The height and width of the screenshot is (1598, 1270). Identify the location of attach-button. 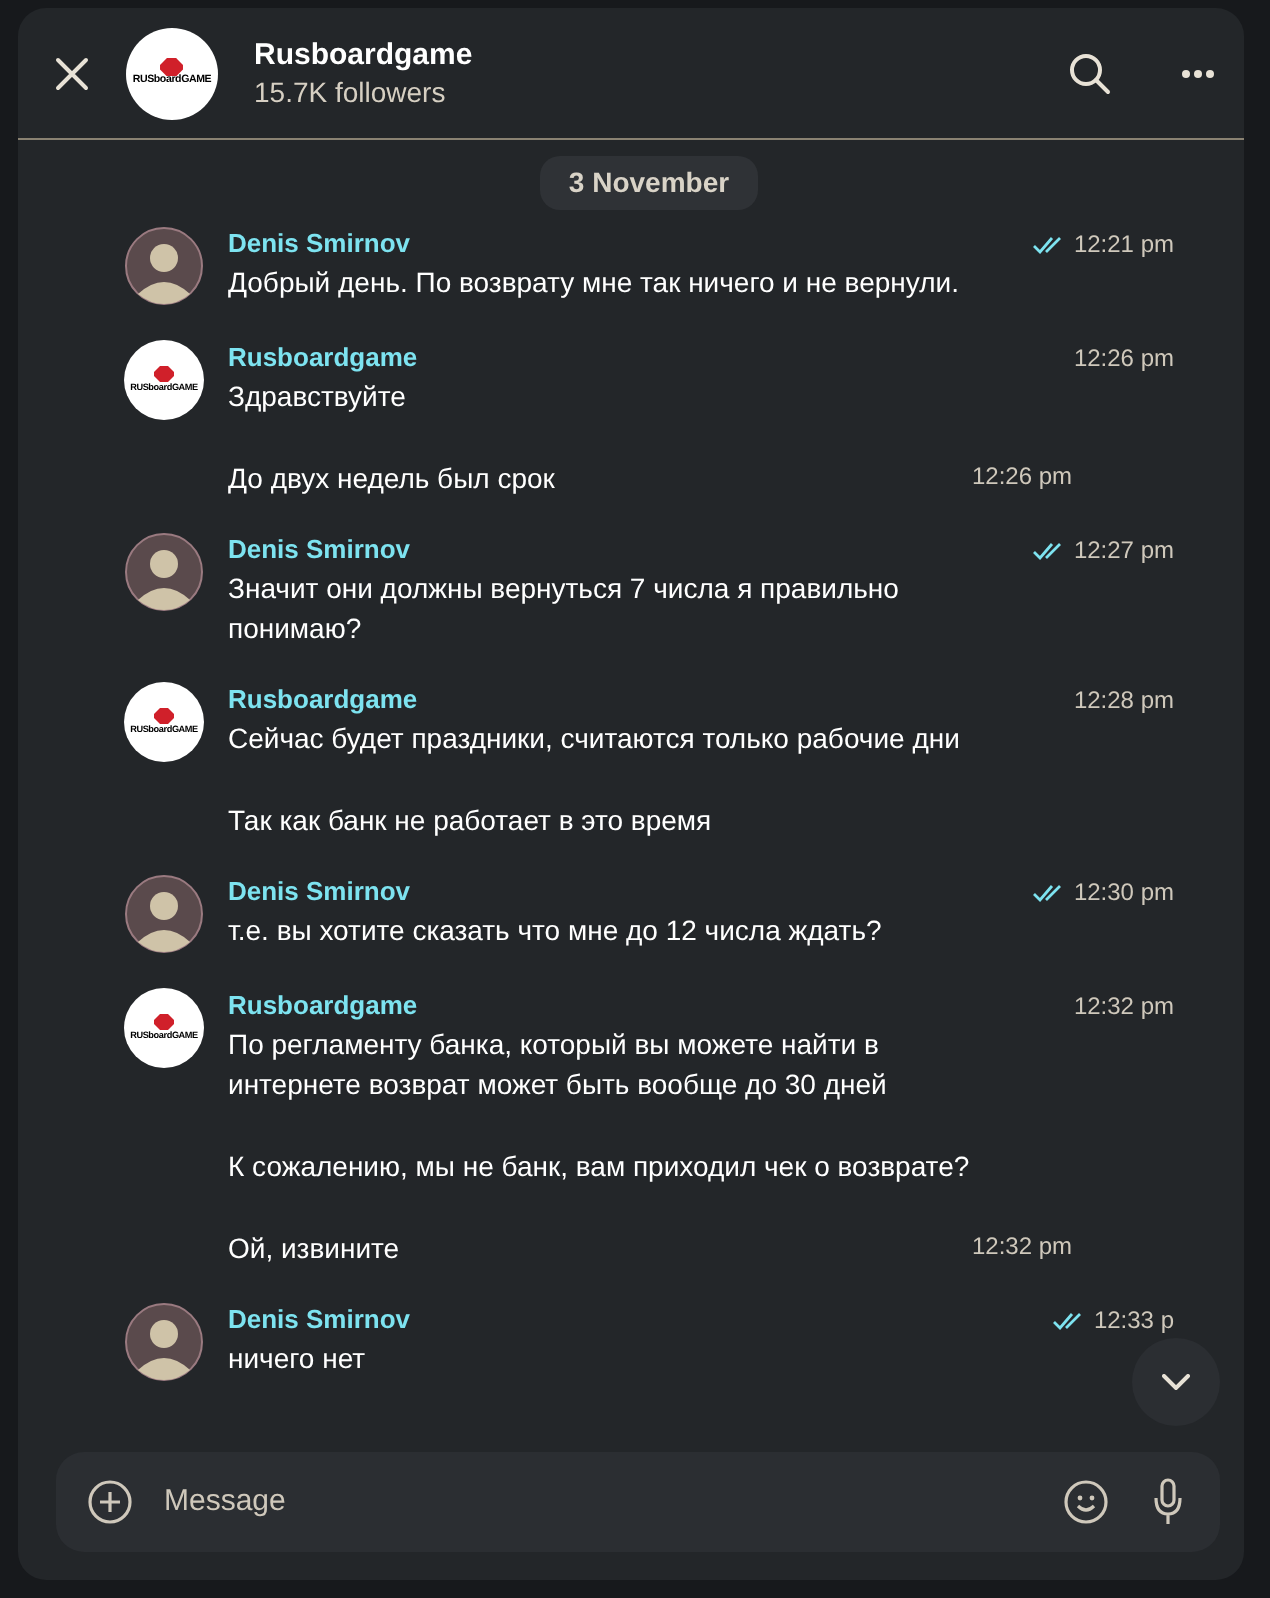
(110, 1502).